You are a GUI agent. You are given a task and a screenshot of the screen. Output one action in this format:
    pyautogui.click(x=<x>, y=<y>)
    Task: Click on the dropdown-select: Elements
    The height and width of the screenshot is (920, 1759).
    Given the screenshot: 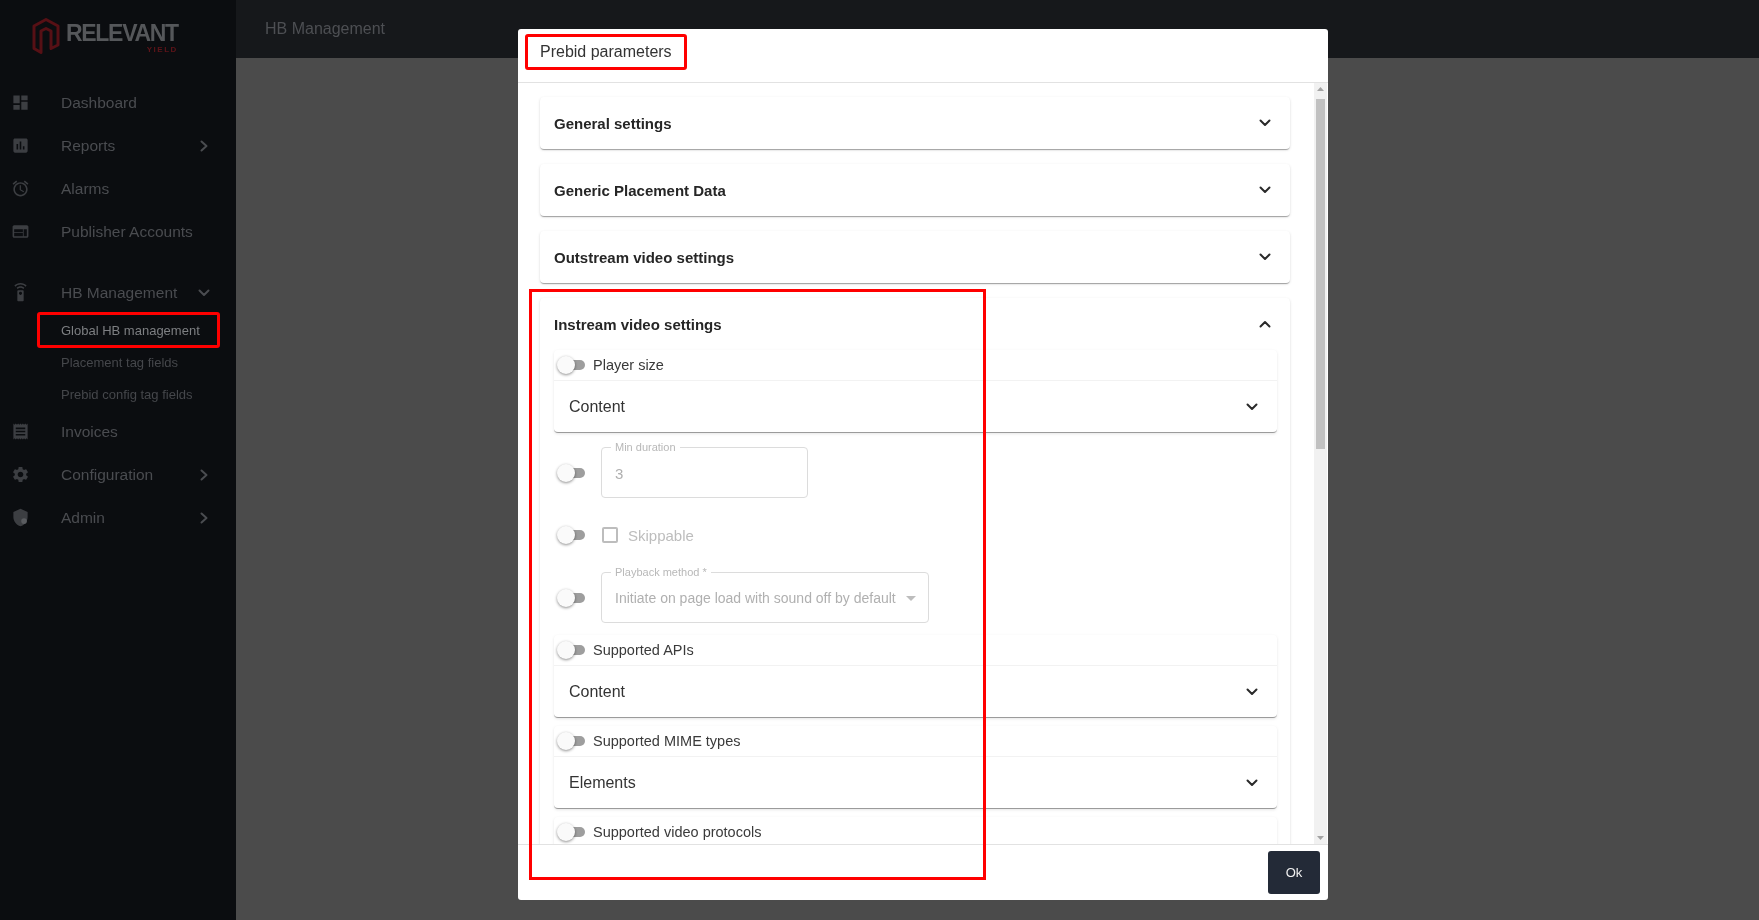 What is the action you would take?
    pyautogui.click(x=915, y=783)
    